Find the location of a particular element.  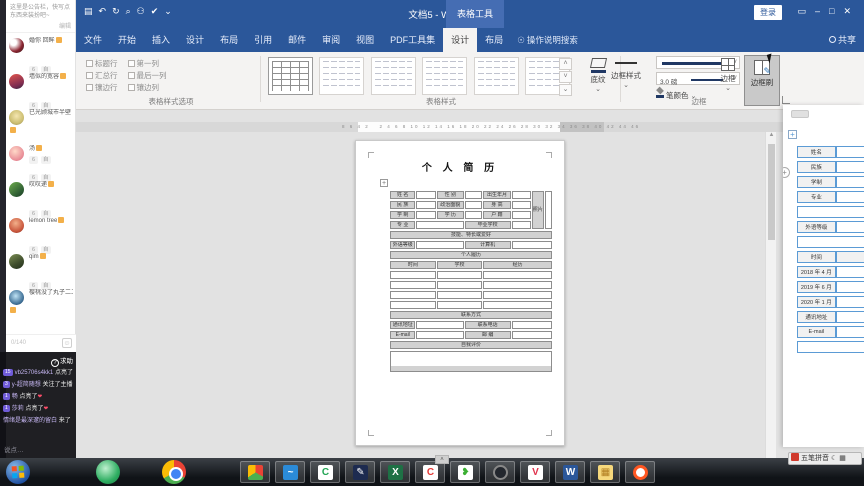

tab-home: 开始 is located at coordinates (127, 40).